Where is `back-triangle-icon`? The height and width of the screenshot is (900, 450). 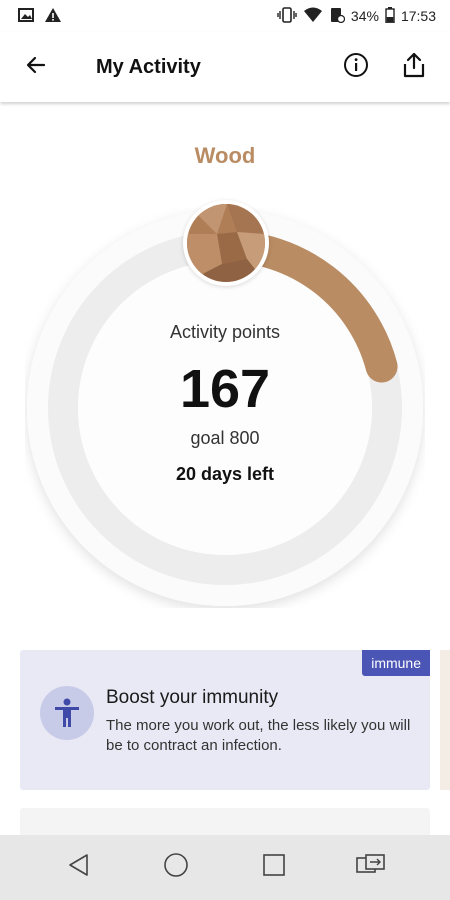 back-triangle-icon is located at coordinates (79, 867).